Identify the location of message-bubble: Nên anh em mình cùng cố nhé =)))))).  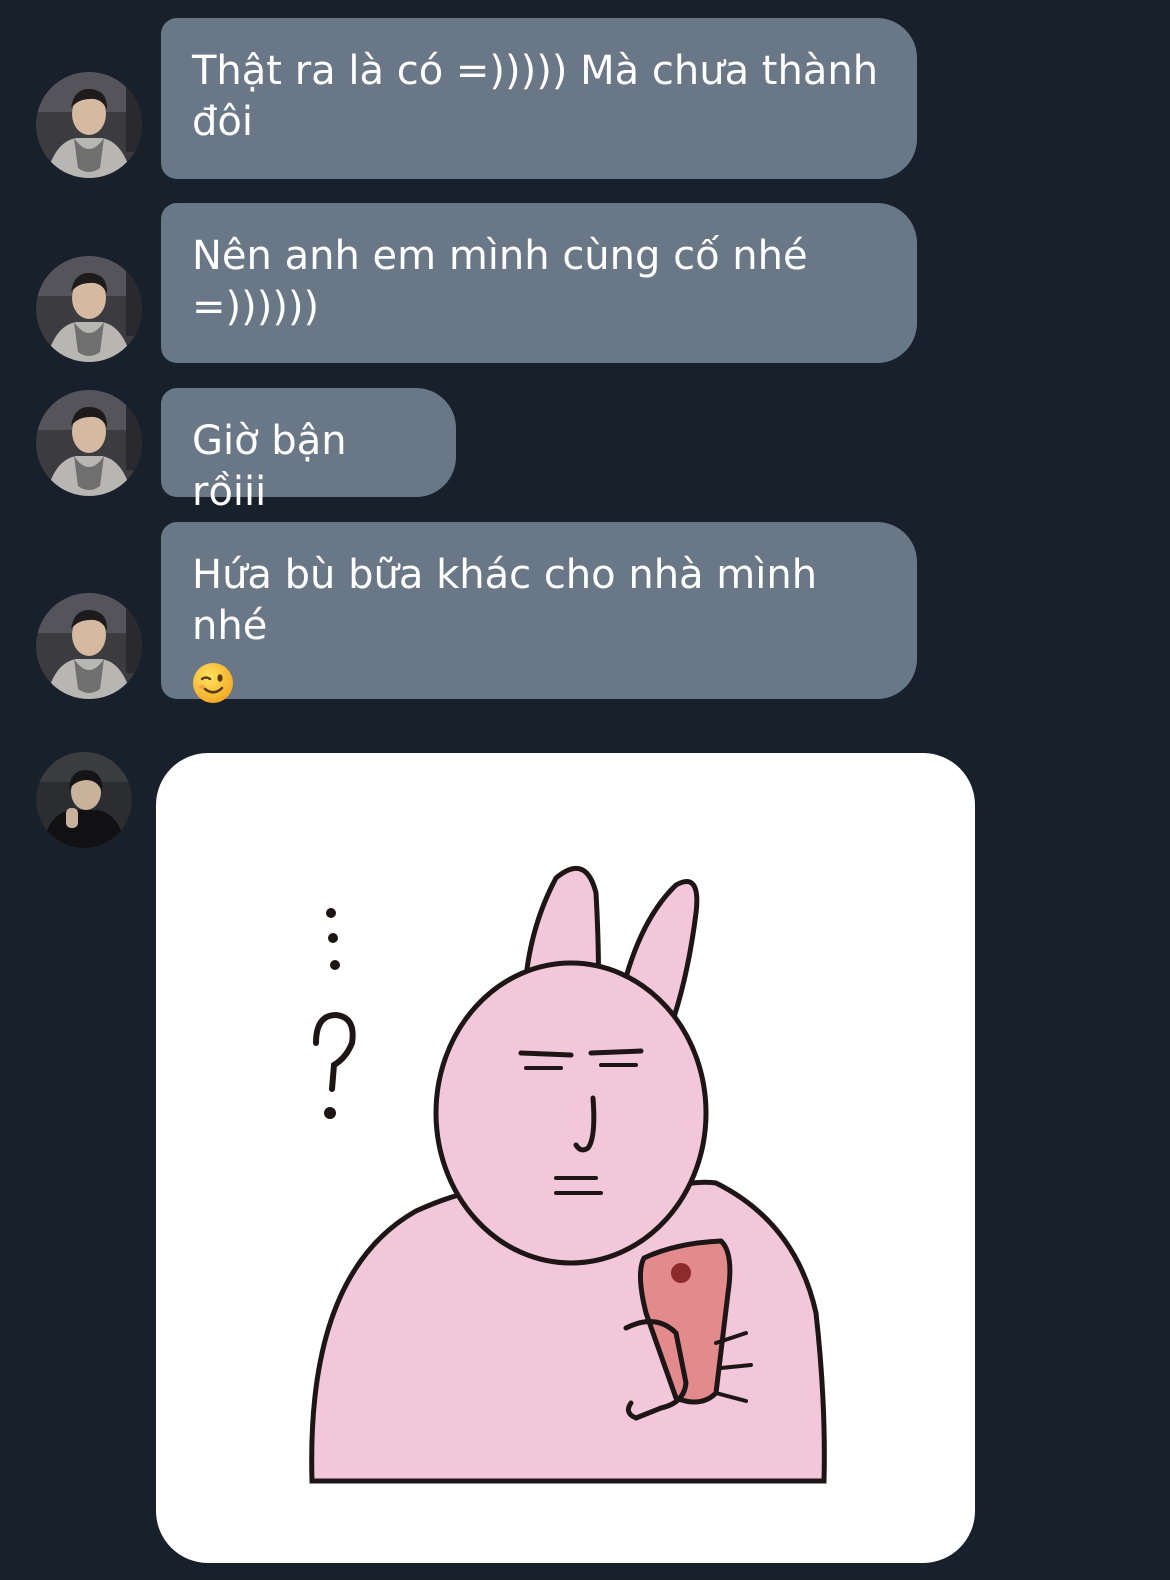
(539, 283).